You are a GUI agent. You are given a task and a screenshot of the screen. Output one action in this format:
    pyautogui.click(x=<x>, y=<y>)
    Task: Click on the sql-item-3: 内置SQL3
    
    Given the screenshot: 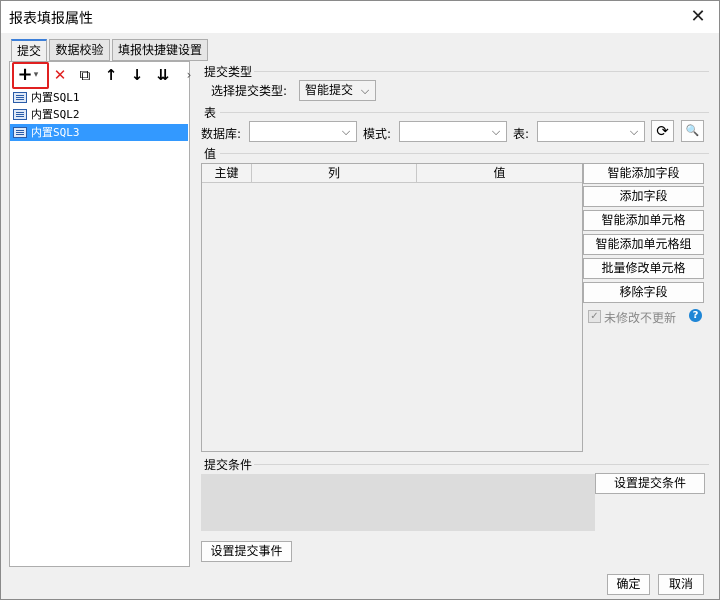 What is the action you would take?
    pyautogui.click(x=99, y=132)
    